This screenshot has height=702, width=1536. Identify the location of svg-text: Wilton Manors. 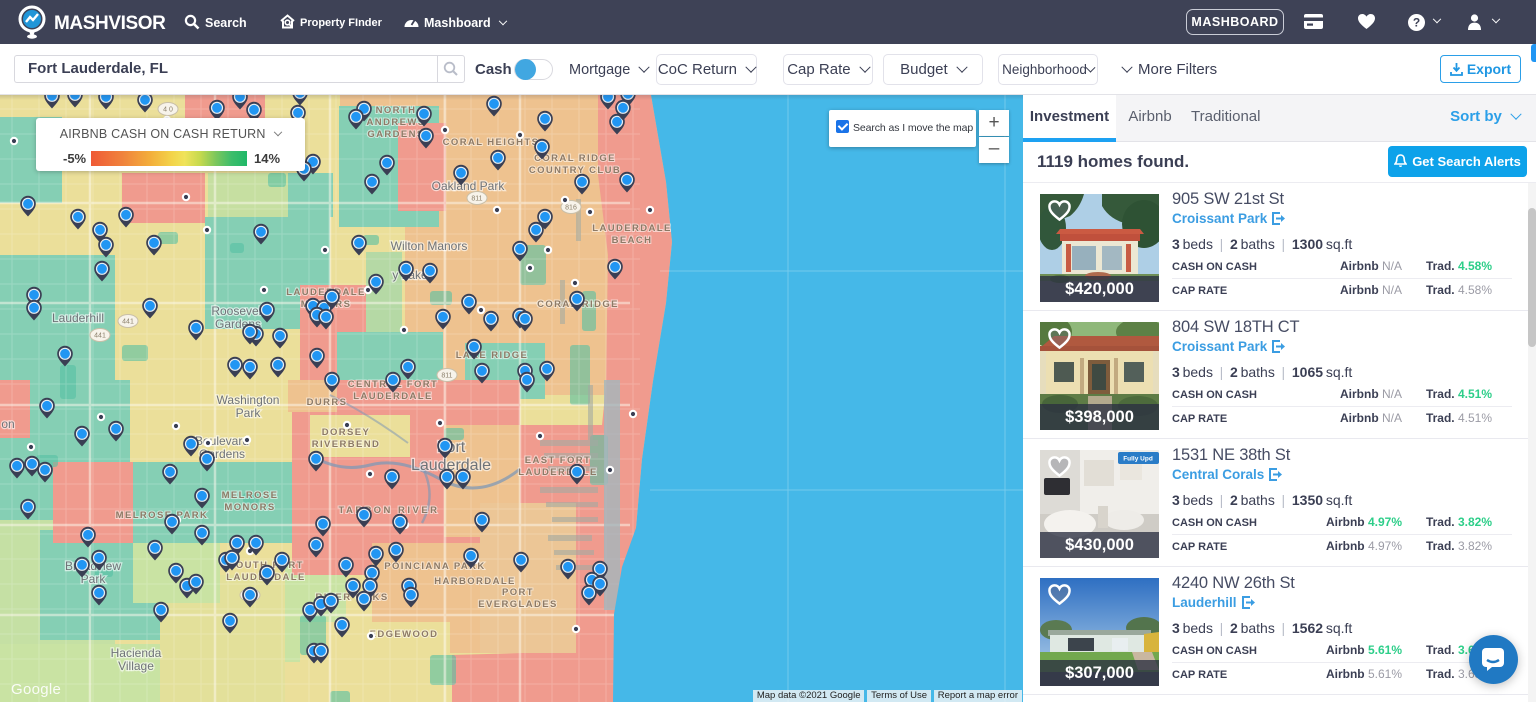
(429, 246).